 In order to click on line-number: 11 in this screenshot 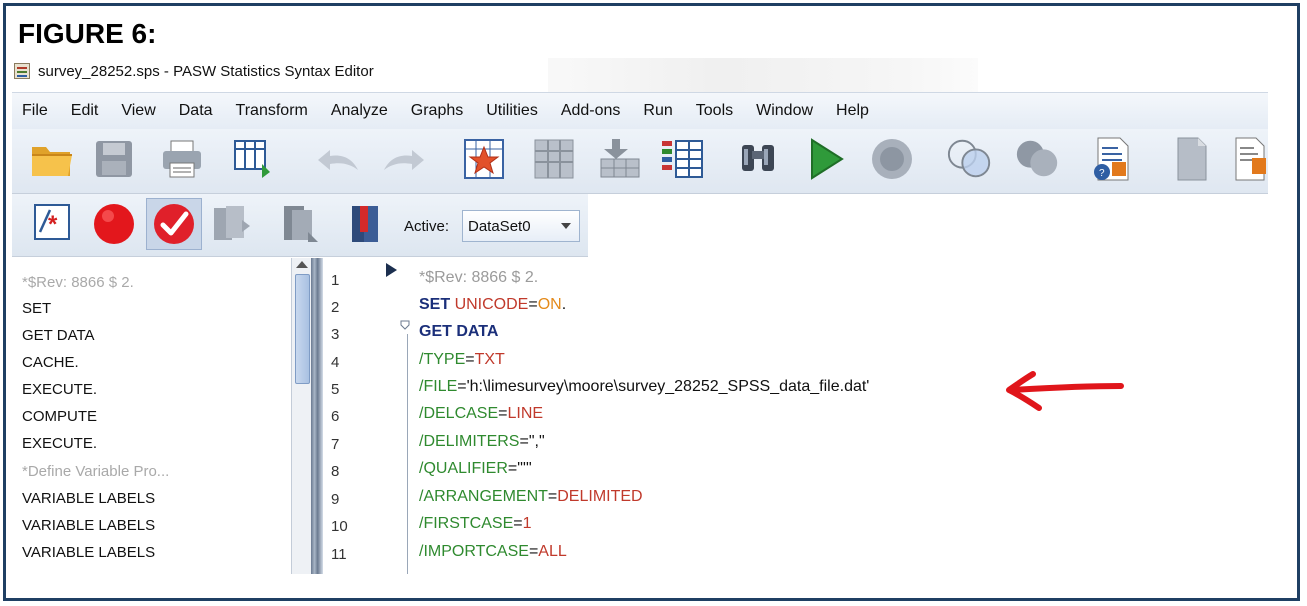, I will do `click(339, 554)`.